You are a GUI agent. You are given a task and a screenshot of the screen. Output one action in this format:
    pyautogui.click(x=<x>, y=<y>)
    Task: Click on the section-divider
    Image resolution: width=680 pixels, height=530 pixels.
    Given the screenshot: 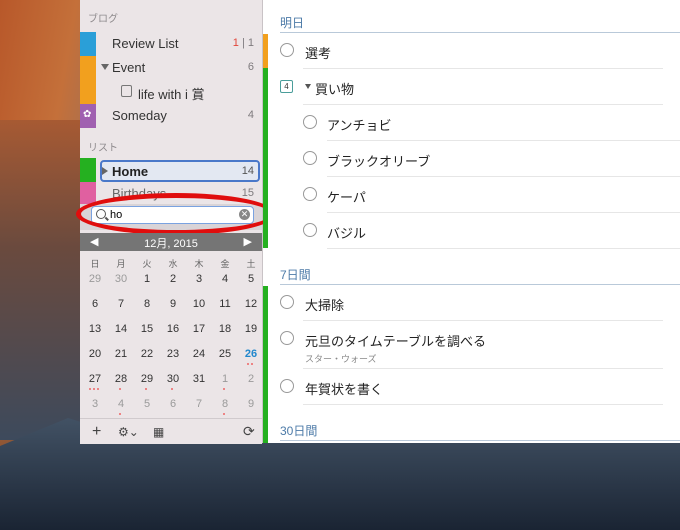 What is the action you would take?
    pyautogui.click(x=480, y=32)
    